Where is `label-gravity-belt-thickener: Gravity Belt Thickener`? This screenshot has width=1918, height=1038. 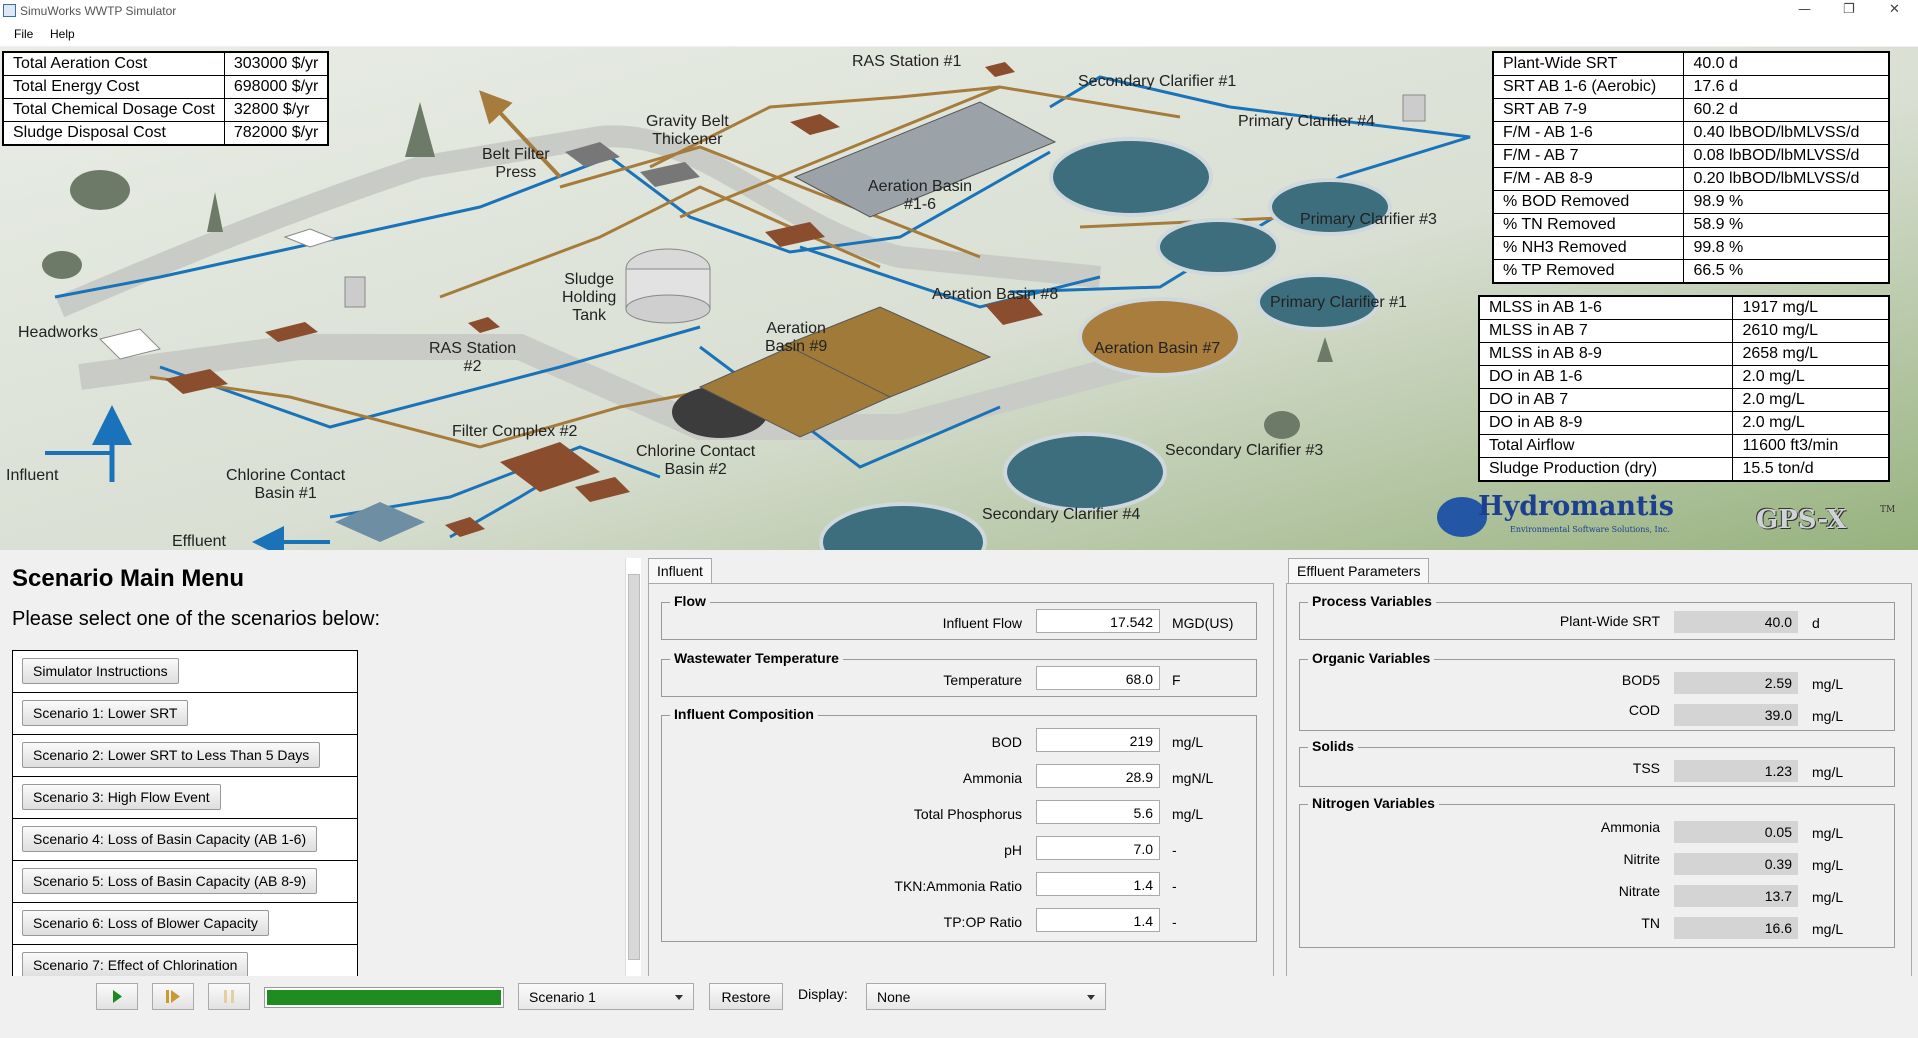 label-gravity-belt-thickener: Gravity Belt Thickener is located at coordinates (687, 131).